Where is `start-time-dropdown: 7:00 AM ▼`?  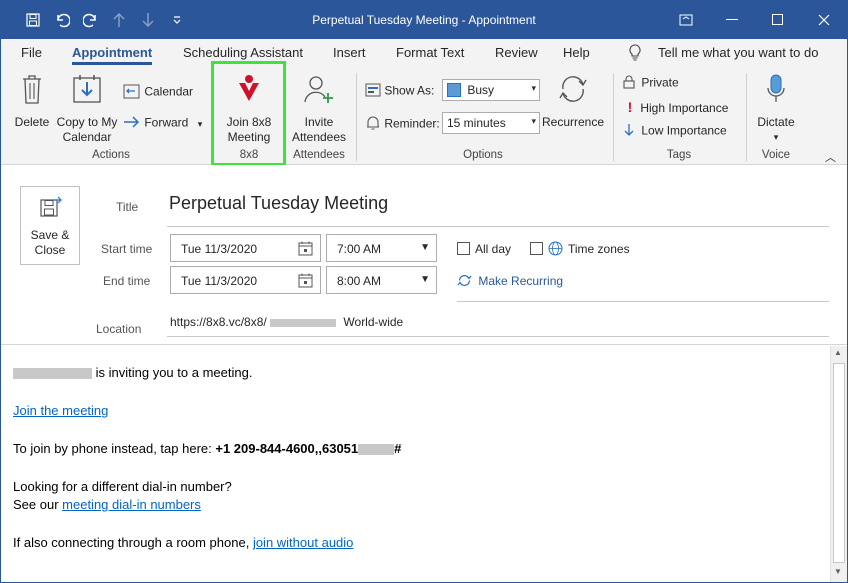
start-time-dropdown: 7:00 AM ▼ is located at coordinates (381, 248).